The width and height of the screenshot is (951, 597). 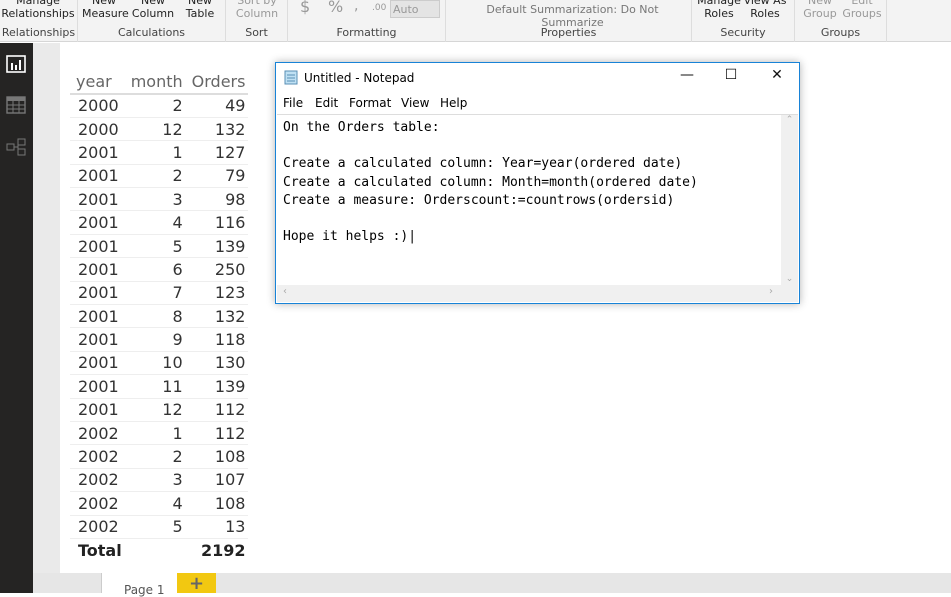 What do you see at coordinates (217, 293) in the screenshot?
I see `cell-orders: 123` at bounding box center [217, 293].